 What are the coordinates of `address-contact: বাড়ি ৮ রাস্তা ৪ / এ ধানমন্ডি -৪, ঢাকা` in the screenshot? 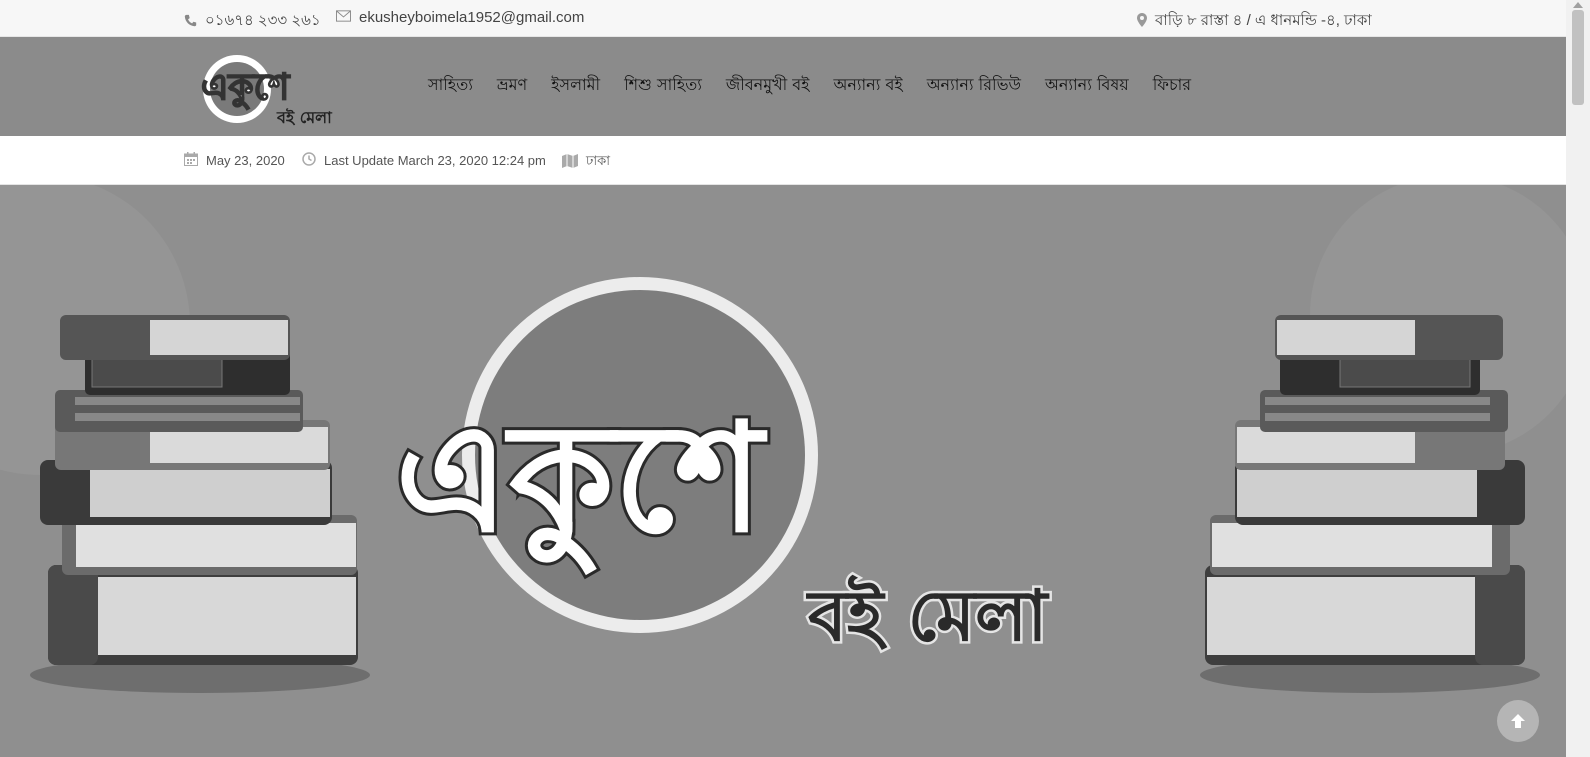 It's located at (1254, 21).